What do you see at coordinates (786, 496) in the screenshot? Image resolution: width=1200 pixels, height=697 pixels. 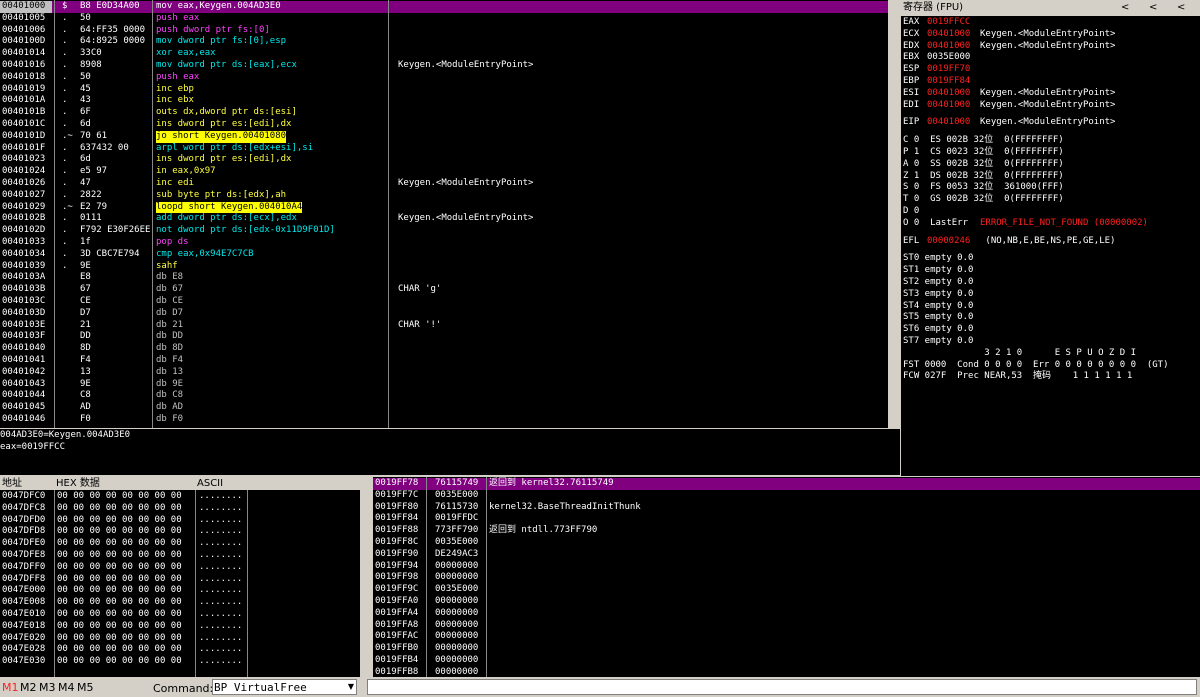 I see `stack-row: 0019FF7C 0035E000` at bounding box center [786, 496].